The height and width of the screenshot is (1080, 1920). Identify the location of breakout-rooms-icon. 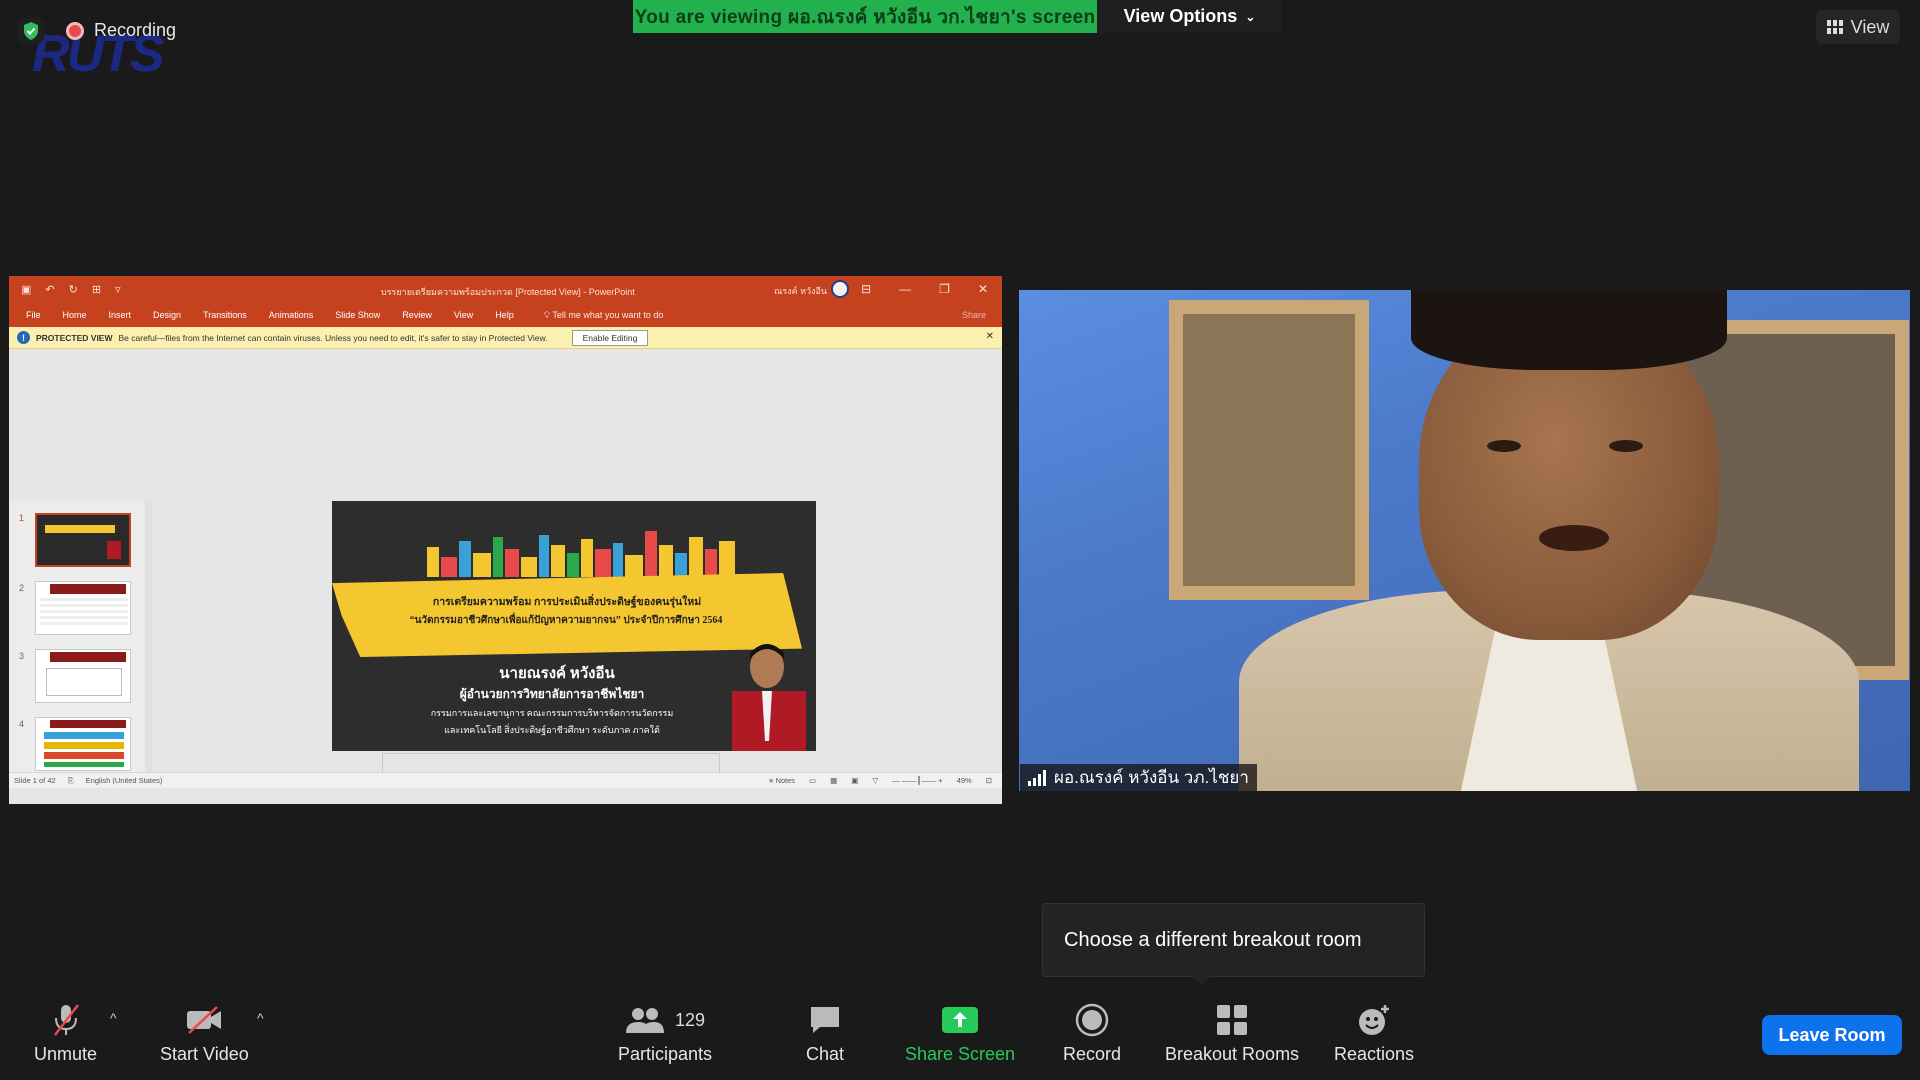
(1232, 1020).